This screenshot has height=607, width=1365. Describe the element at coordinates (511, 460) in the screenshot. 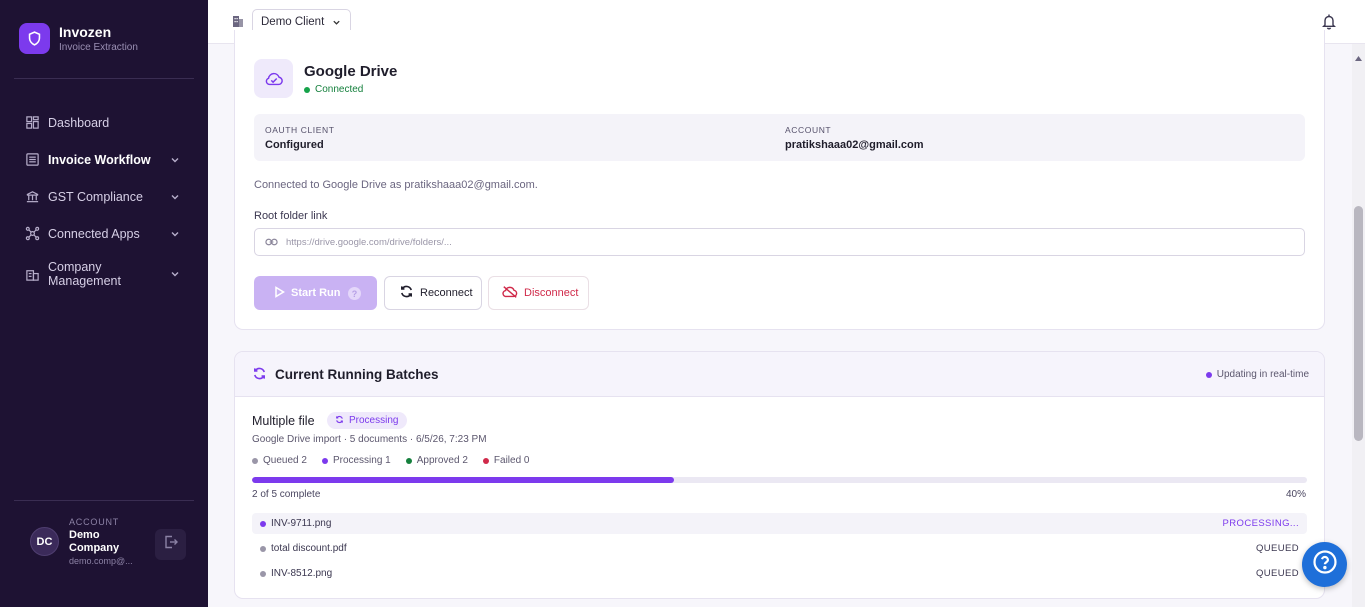

I see `count-label: Failed 0` at that location.